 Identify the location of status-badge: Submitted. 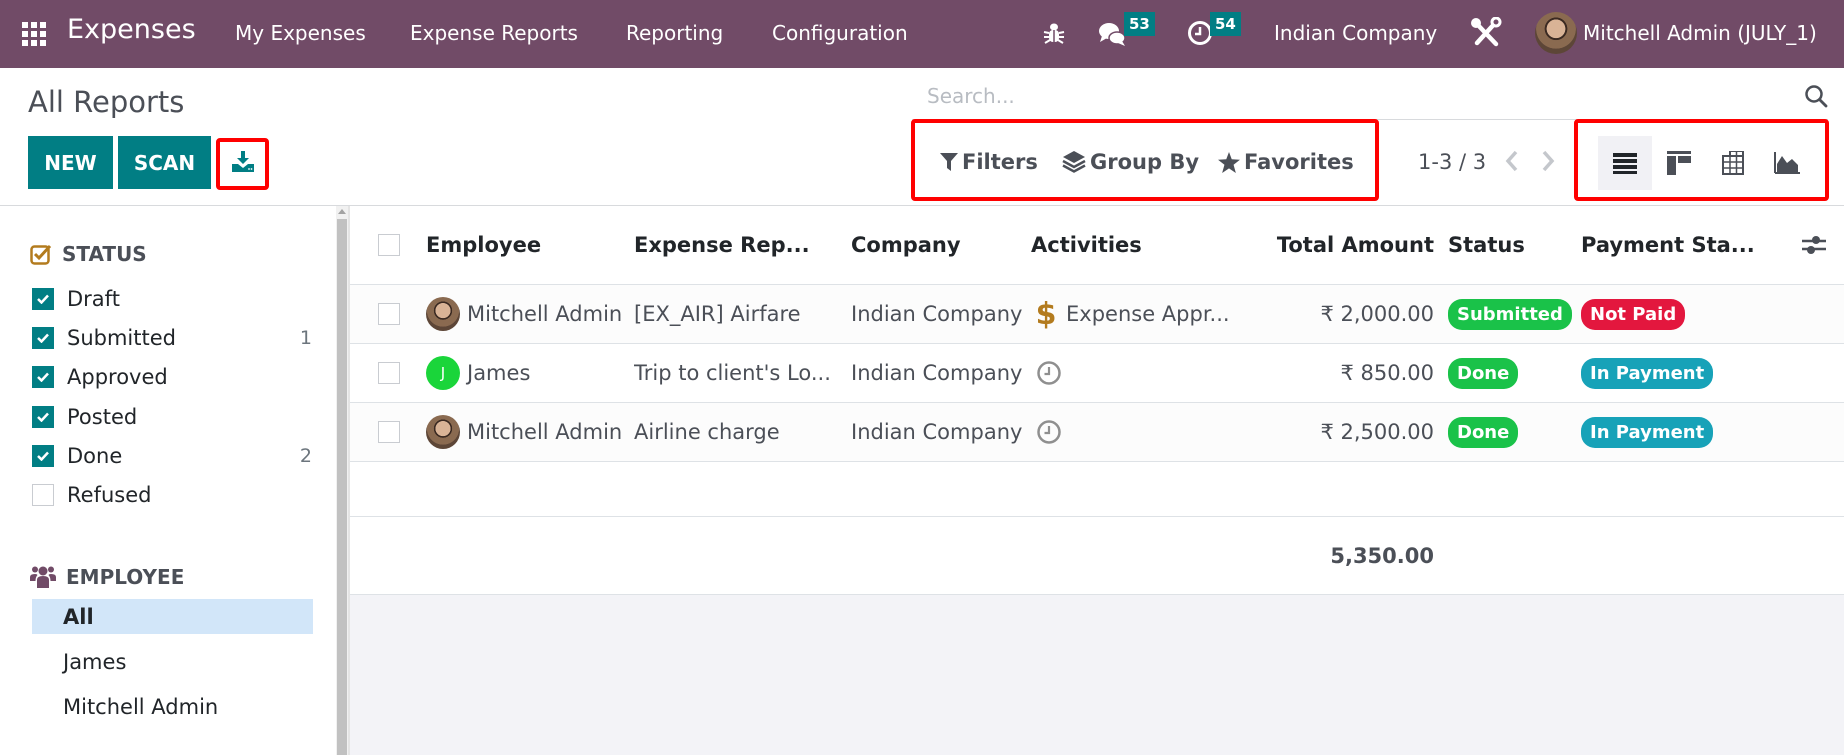
(1510, 314).